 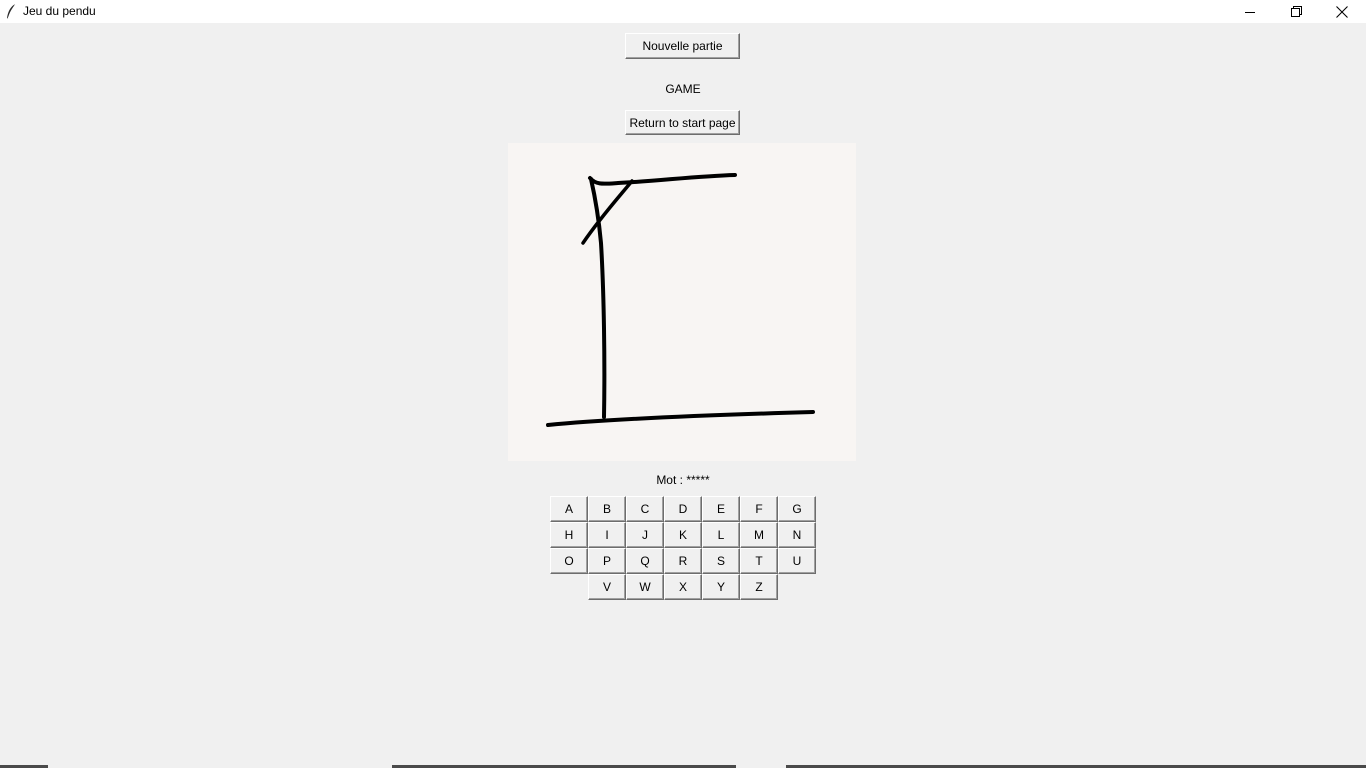 I want to click on return-to-start-button: Return to start page, so click(x=682, y=122).